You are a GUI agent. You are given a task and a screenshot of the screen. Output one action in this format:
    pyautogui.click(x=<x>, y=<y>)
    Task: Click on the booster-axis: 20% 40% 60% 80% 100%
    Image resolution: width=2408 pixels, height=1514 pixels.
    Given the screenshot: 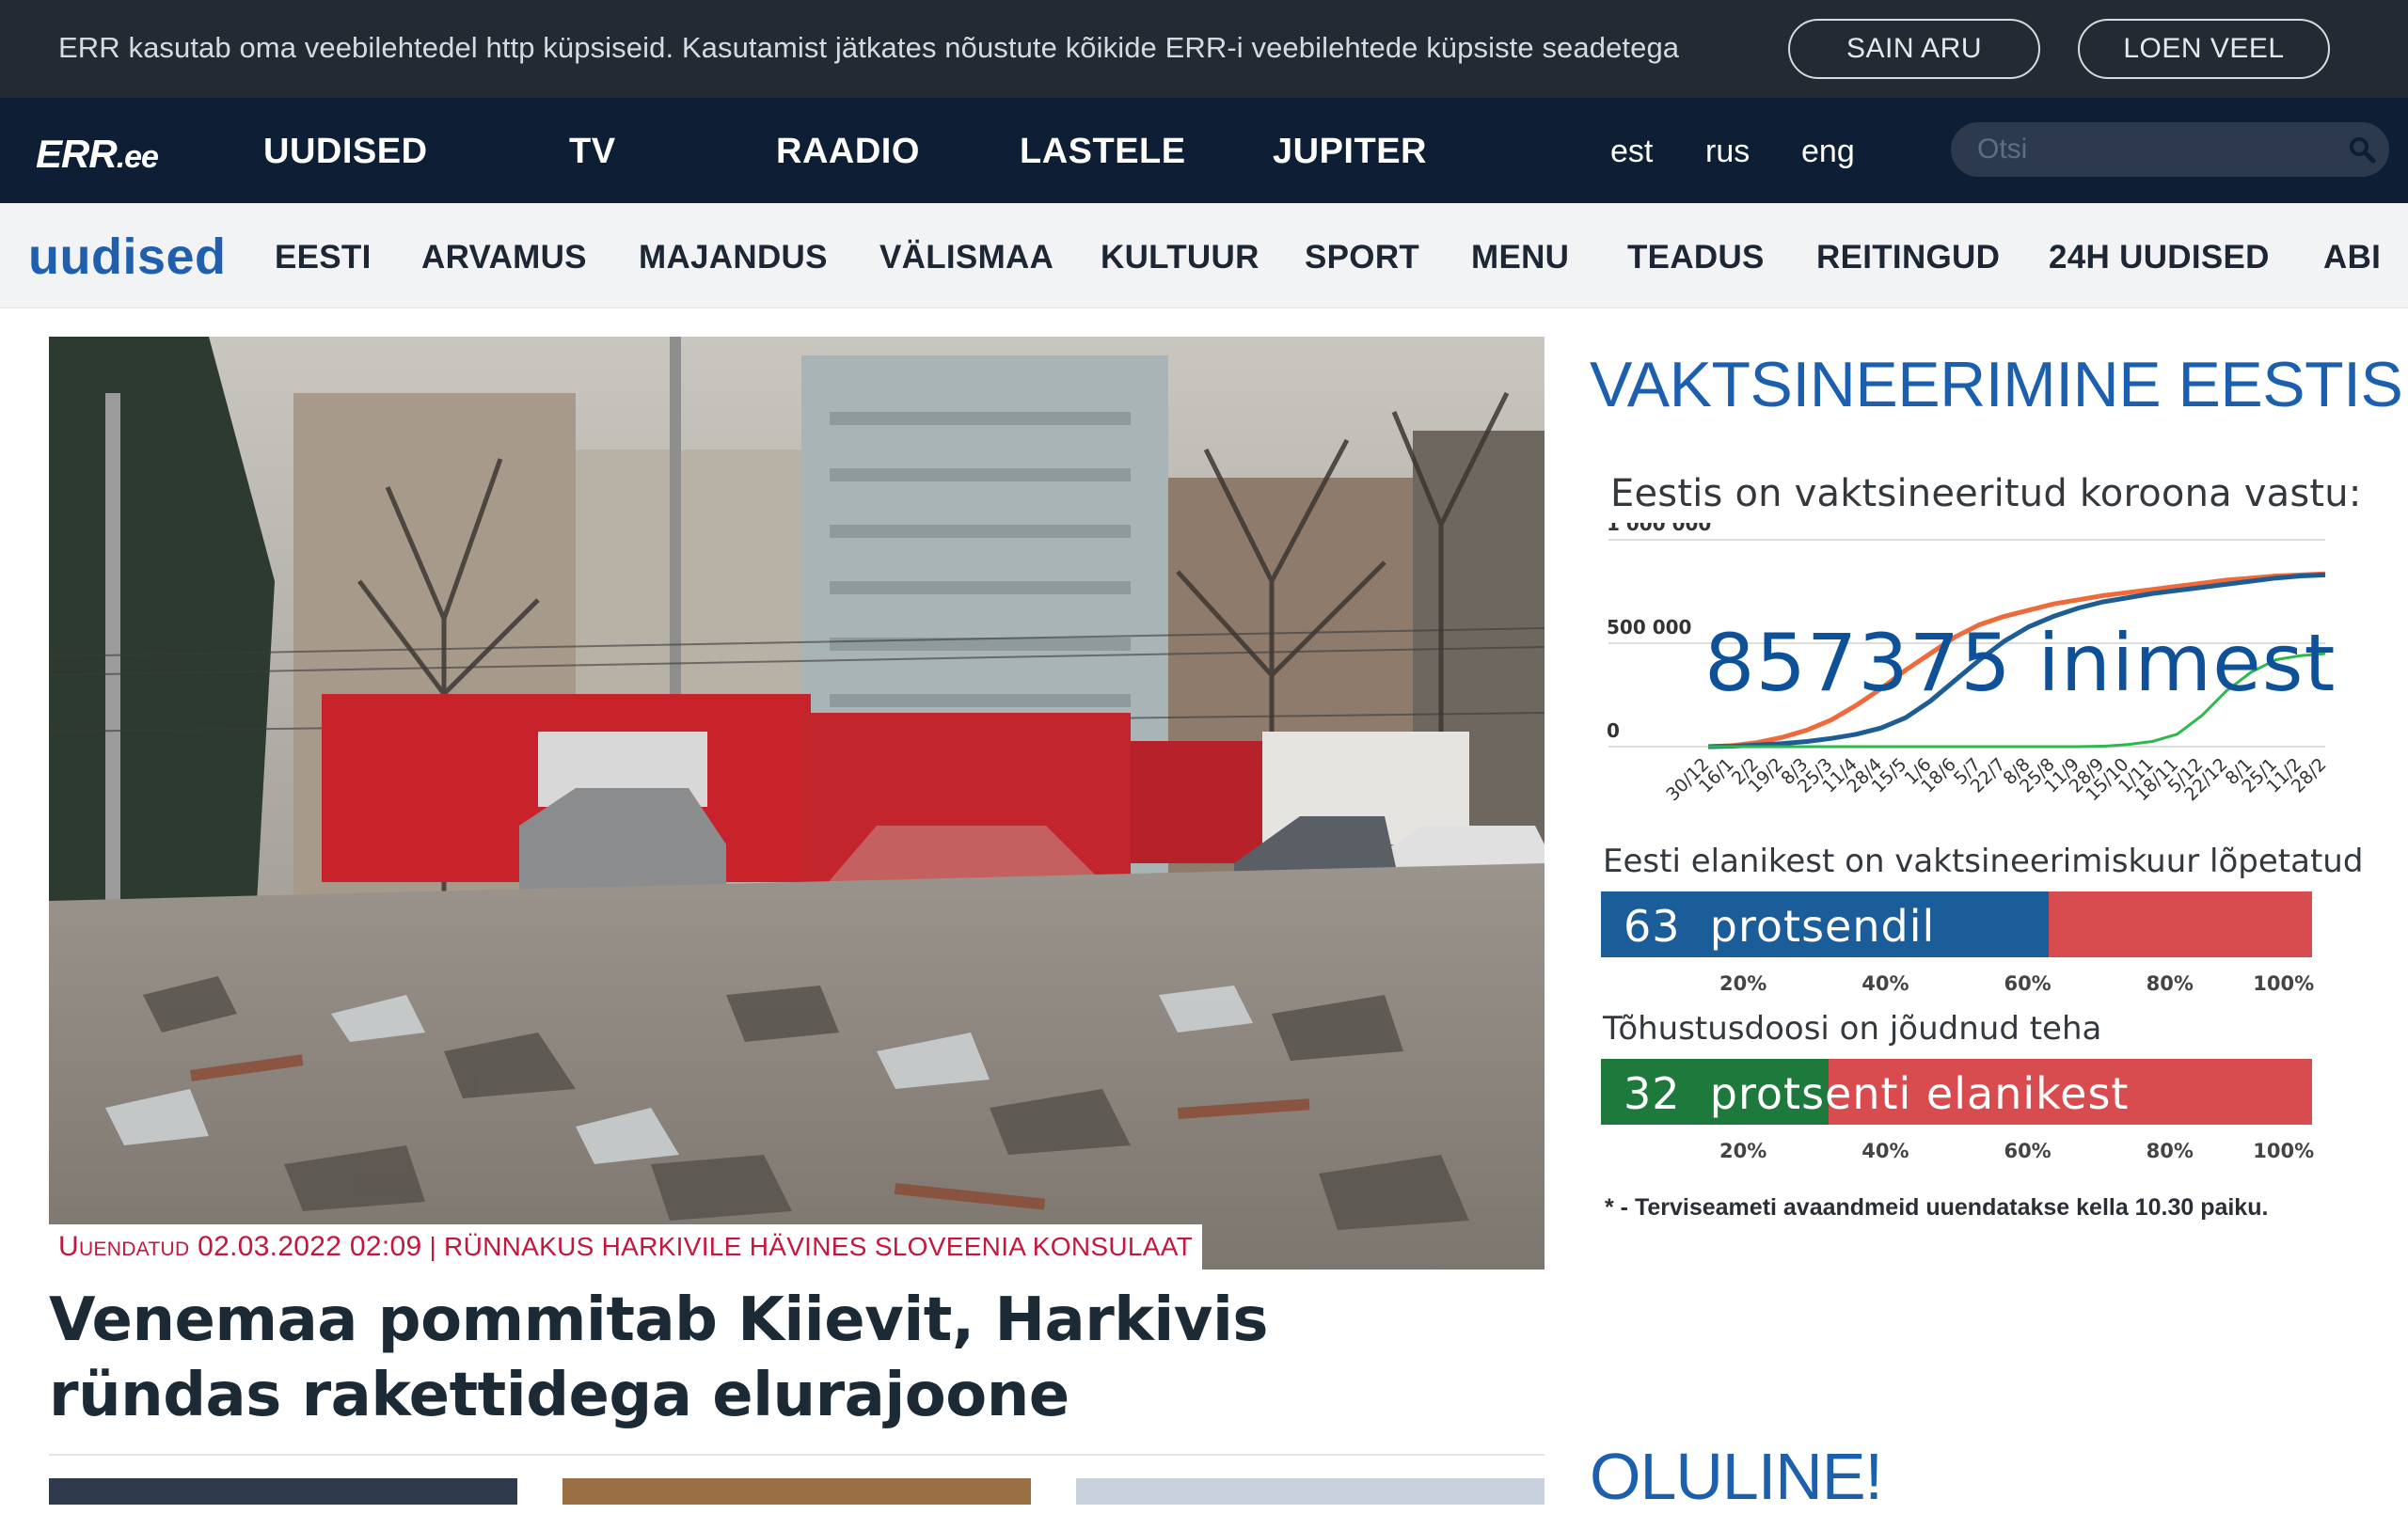 What is the action you would take?
    pyautogui.click(x=1958, y=1150)
    